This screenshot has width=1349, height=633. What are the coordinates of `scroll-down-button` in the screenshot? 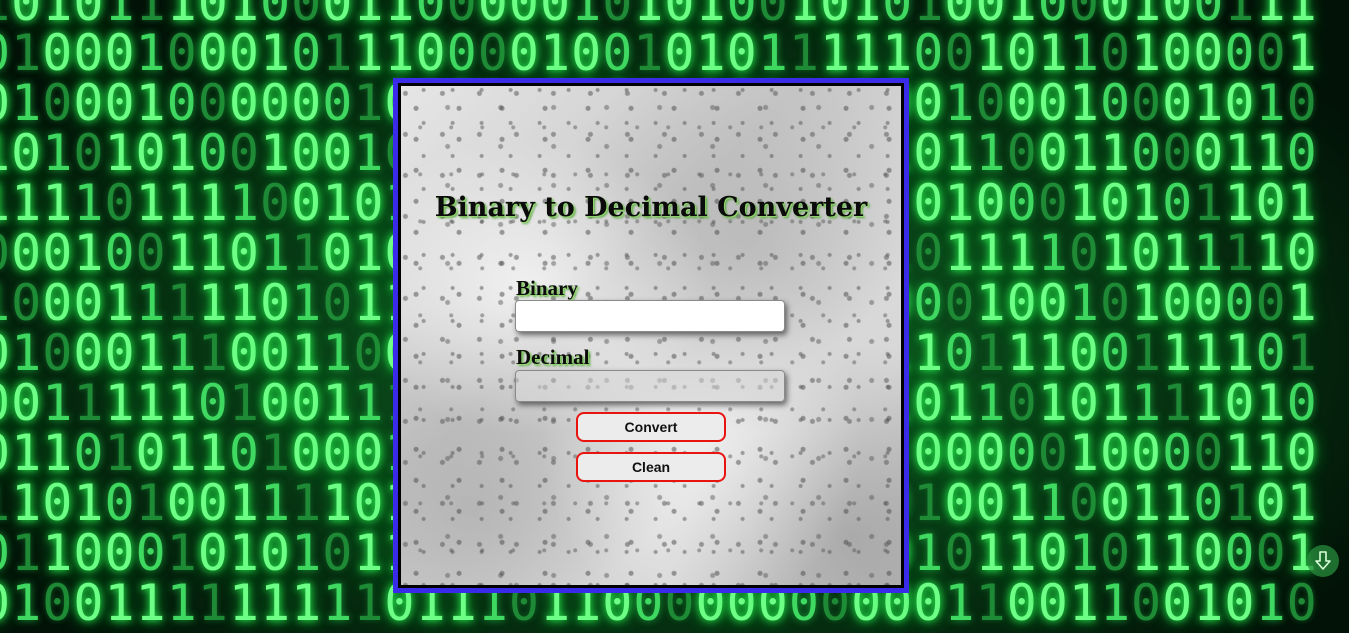 It's located at (1323, 561).